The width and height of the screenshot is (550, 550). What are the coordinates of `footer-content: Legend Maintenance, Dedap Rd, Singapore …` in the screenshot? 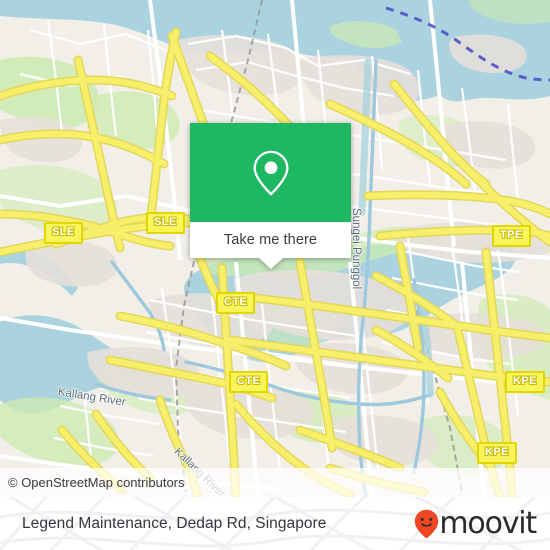 It's located at (275, 523).